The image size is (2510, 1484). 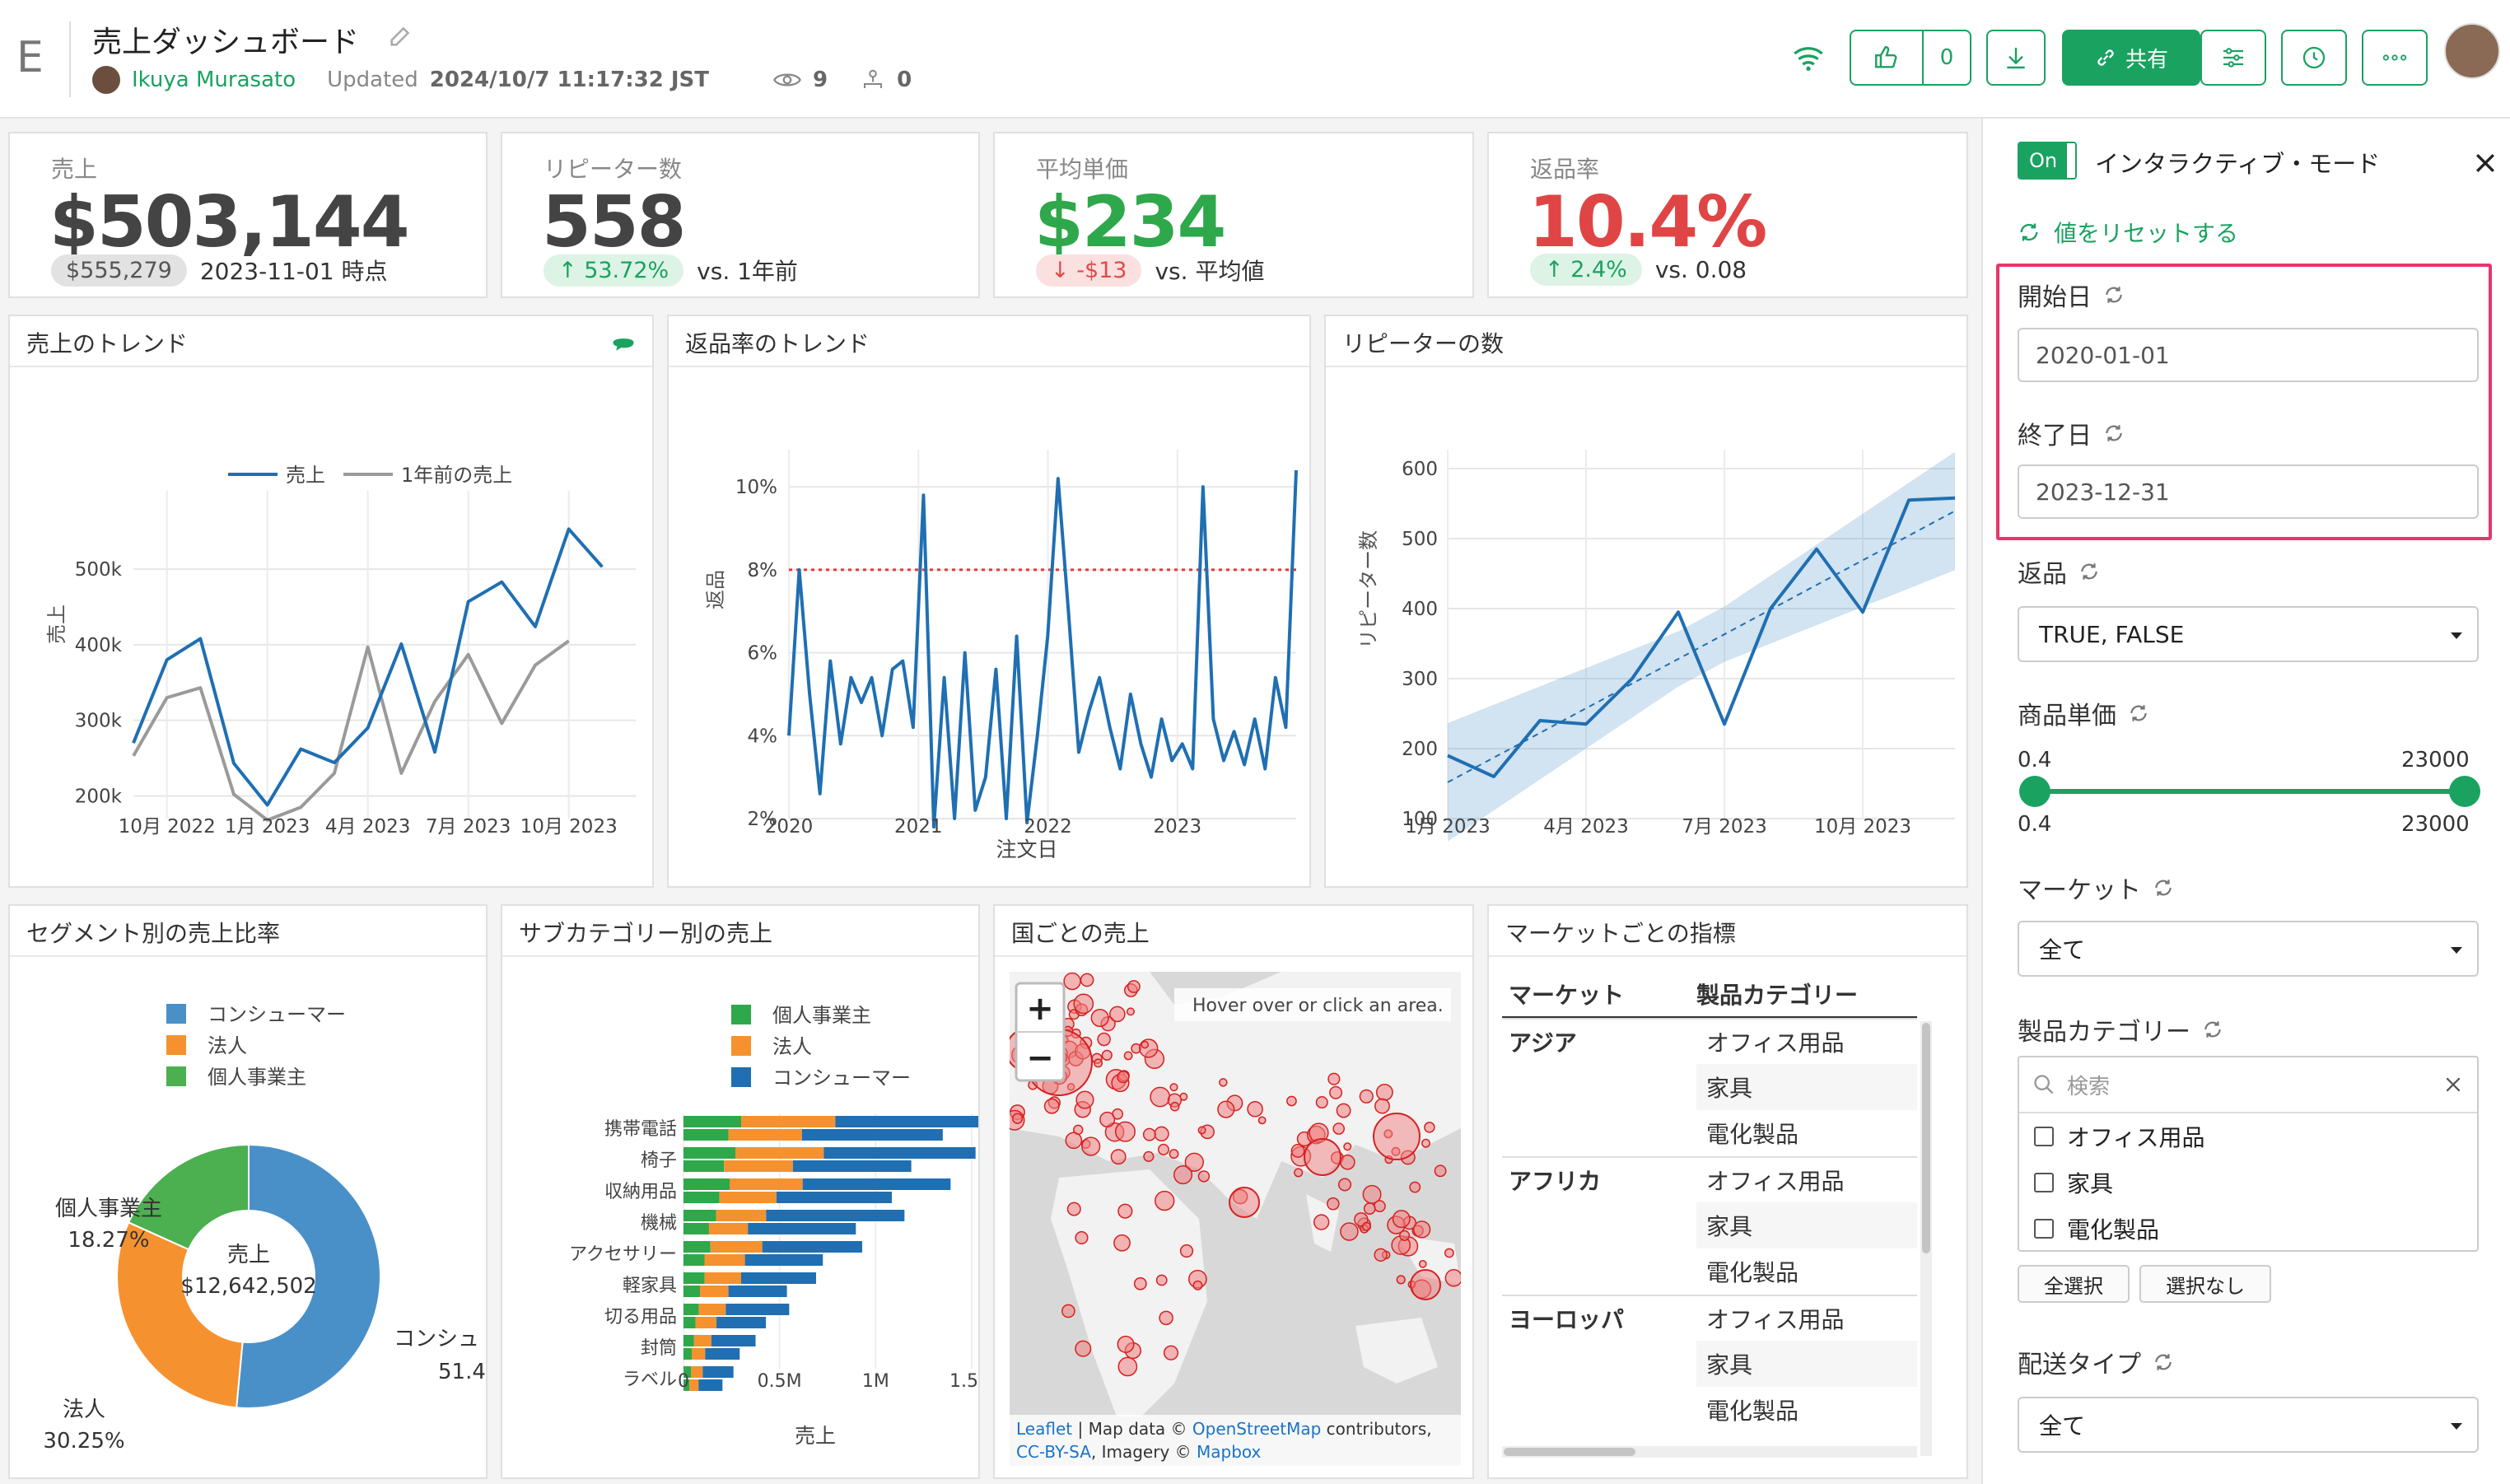 What do you see at coordinates (2453, 1085) in the screenshot?
I see `clear-icon` at bounding box center [2453, 1085].